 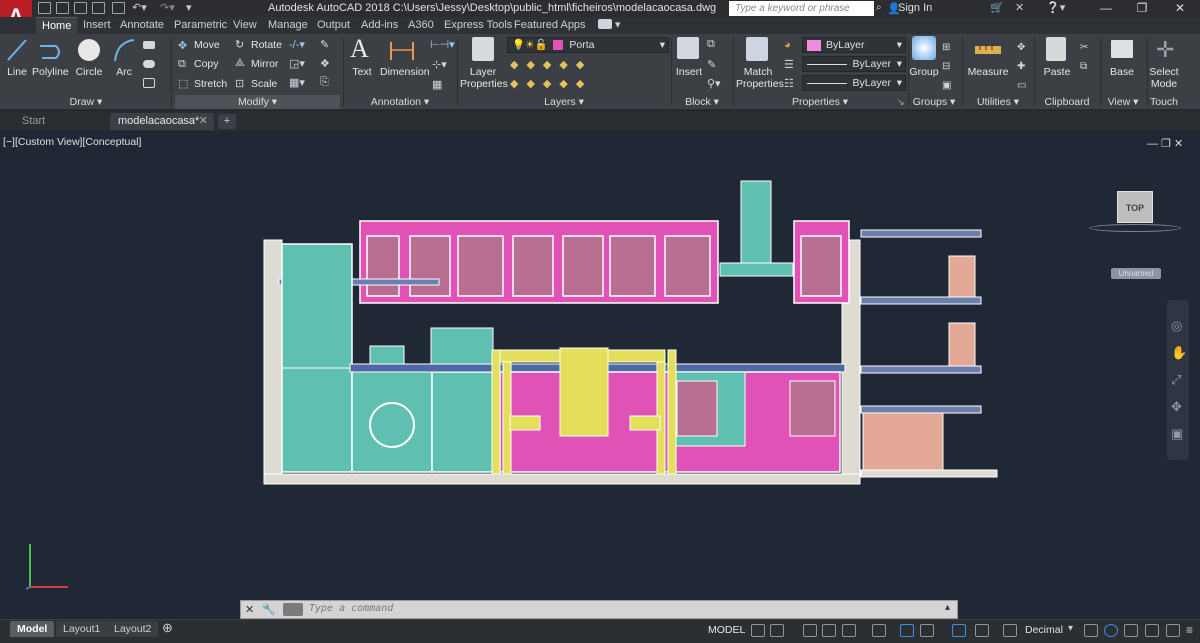 What do you see at coordinates (72, 142) in the screenshot?
I see `viewport-controls-label: [−][Custom View][Conceptual]` at bounding box center [72, 142].